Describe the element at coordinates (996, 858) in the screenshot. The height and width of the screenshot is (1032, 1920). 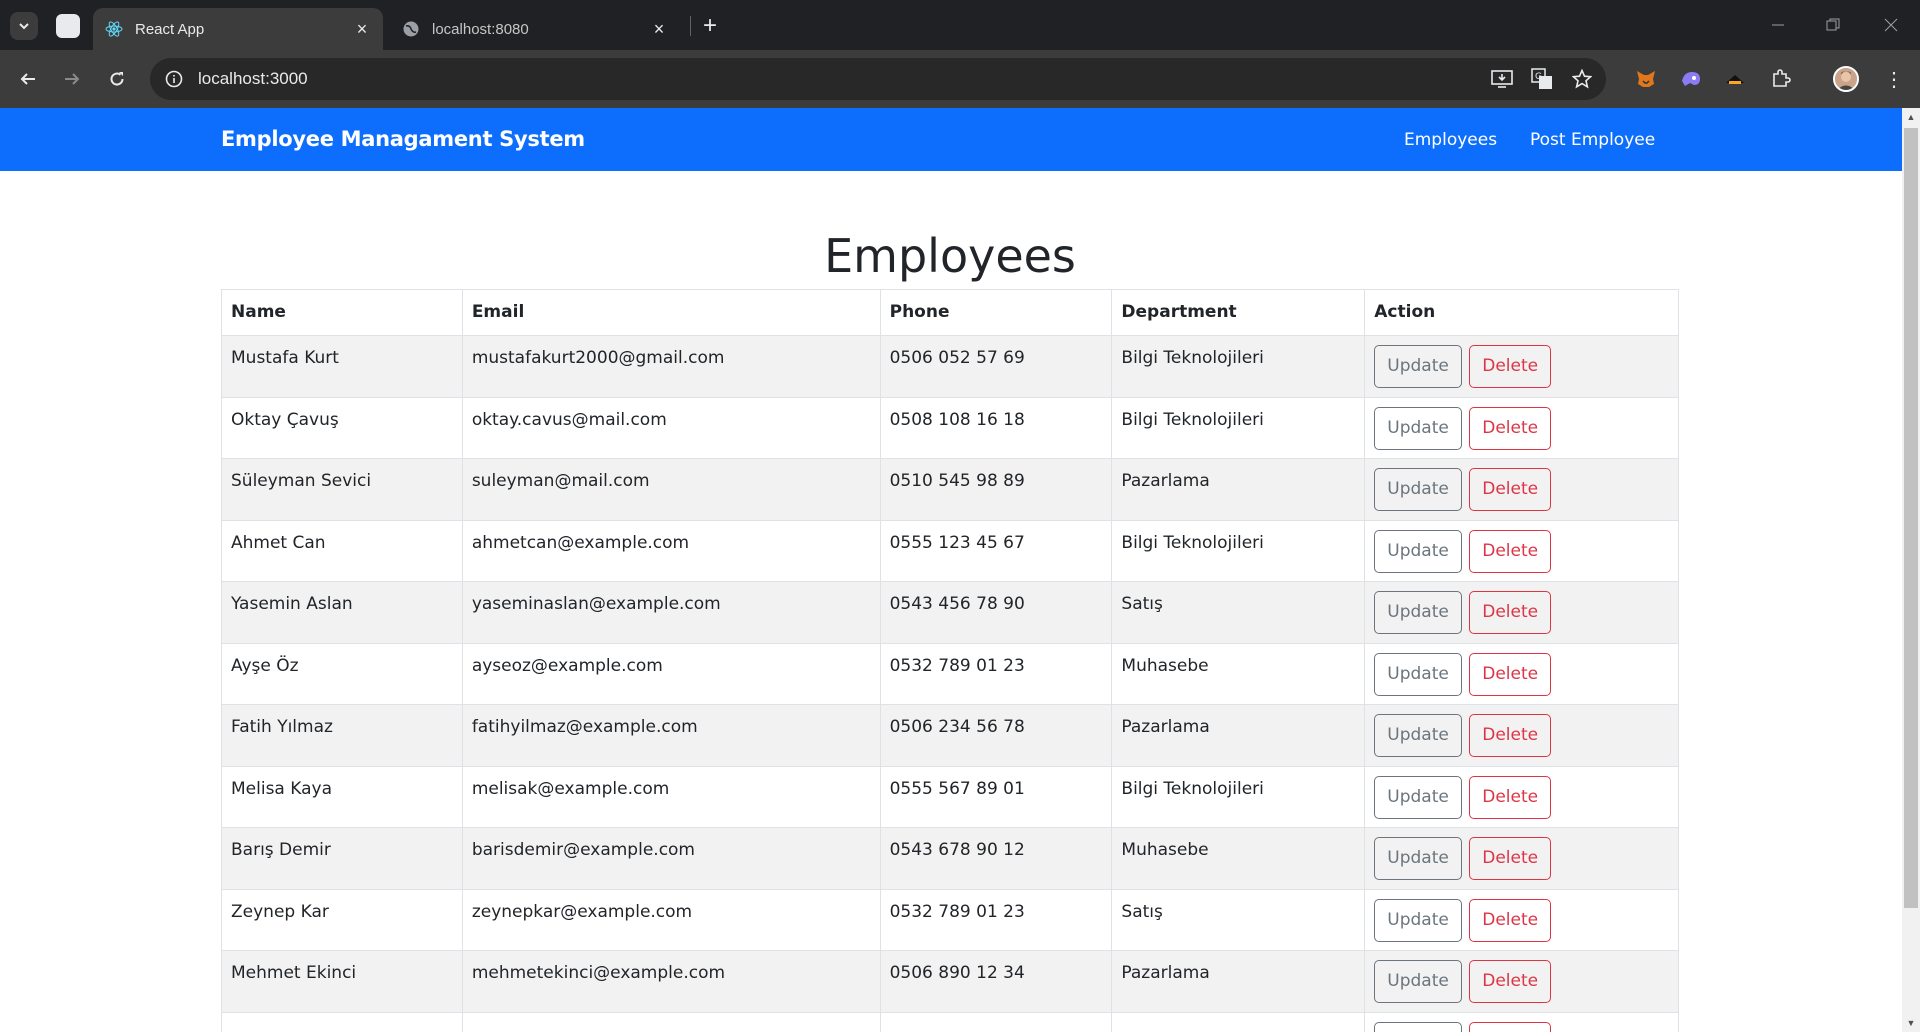
I see `cell-phone: 0543 678 90 12` at that location.